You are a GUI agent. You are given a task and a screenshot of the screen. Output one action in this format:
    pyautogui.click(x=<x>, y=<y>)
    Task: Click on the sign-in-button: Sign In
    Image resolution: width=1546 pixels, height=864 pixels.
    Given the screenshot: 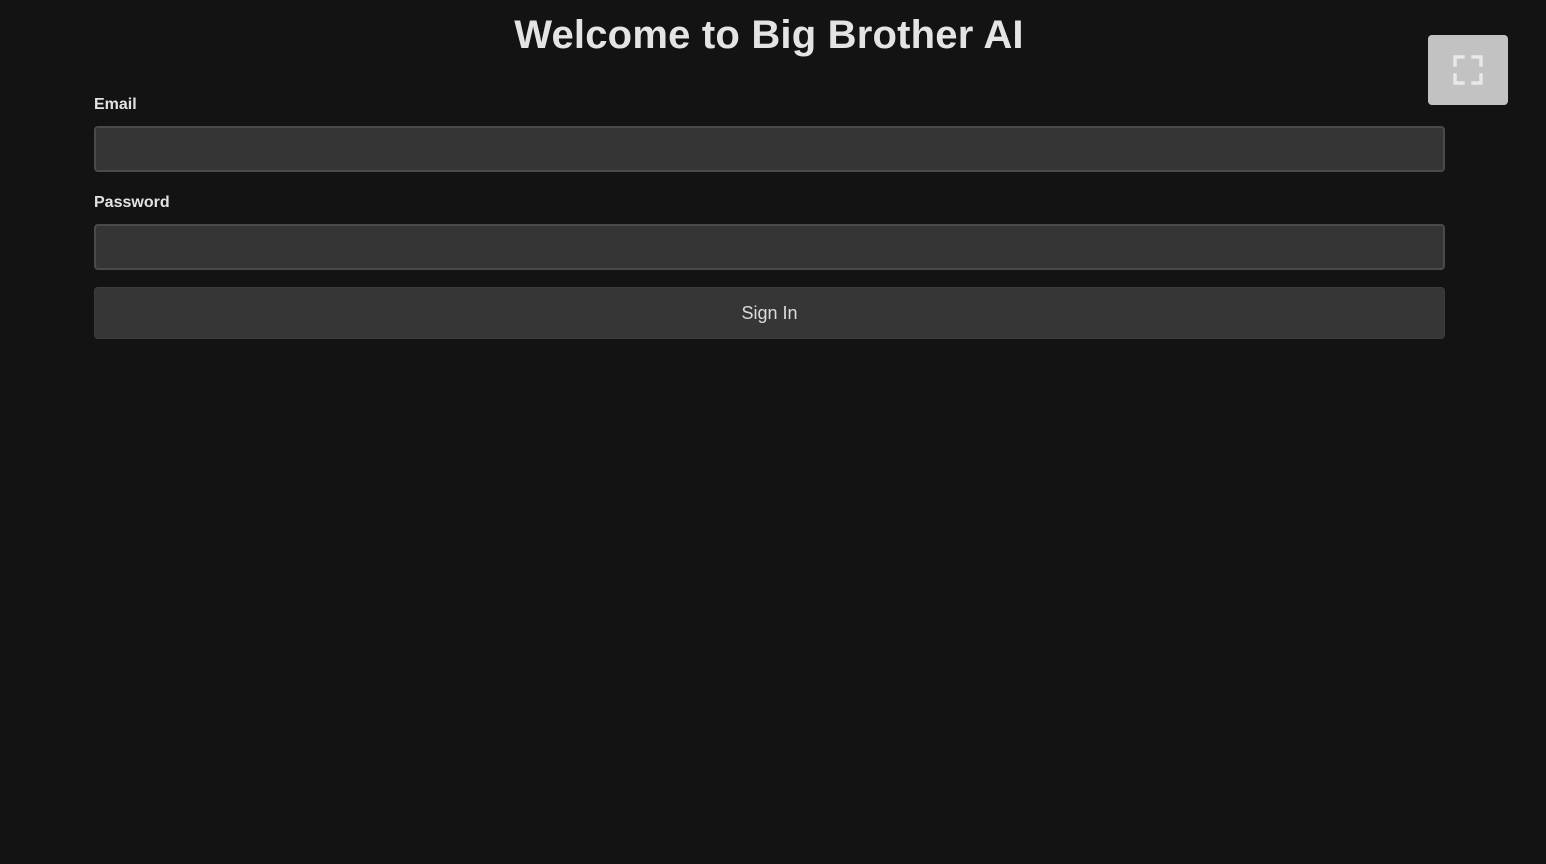 What is the action you would take?
    pyautogui.click(x=769, y=313)
    